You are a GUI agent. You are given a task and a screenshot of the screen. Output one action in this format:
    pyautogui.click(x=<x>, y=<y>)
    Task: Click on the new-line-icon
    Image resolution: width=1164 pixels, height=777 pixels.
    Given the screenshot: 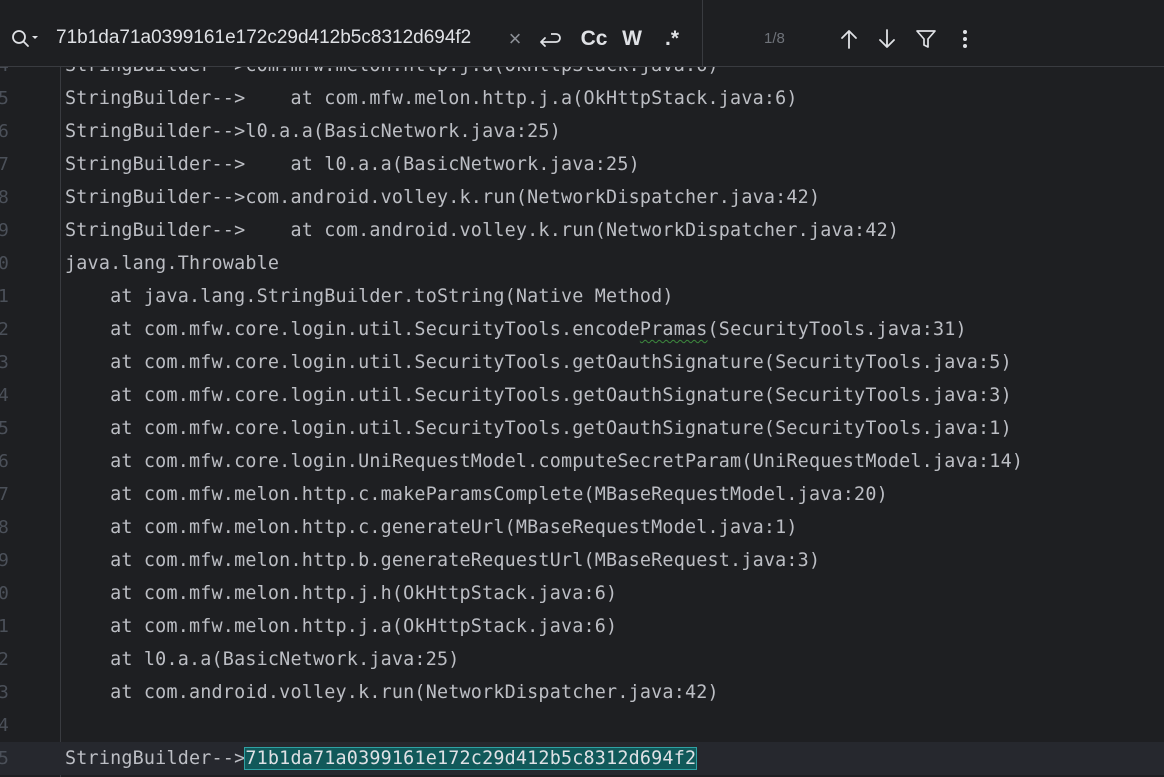 What is the action you would take?
    pyautogui.click(x=549, y=39)
    